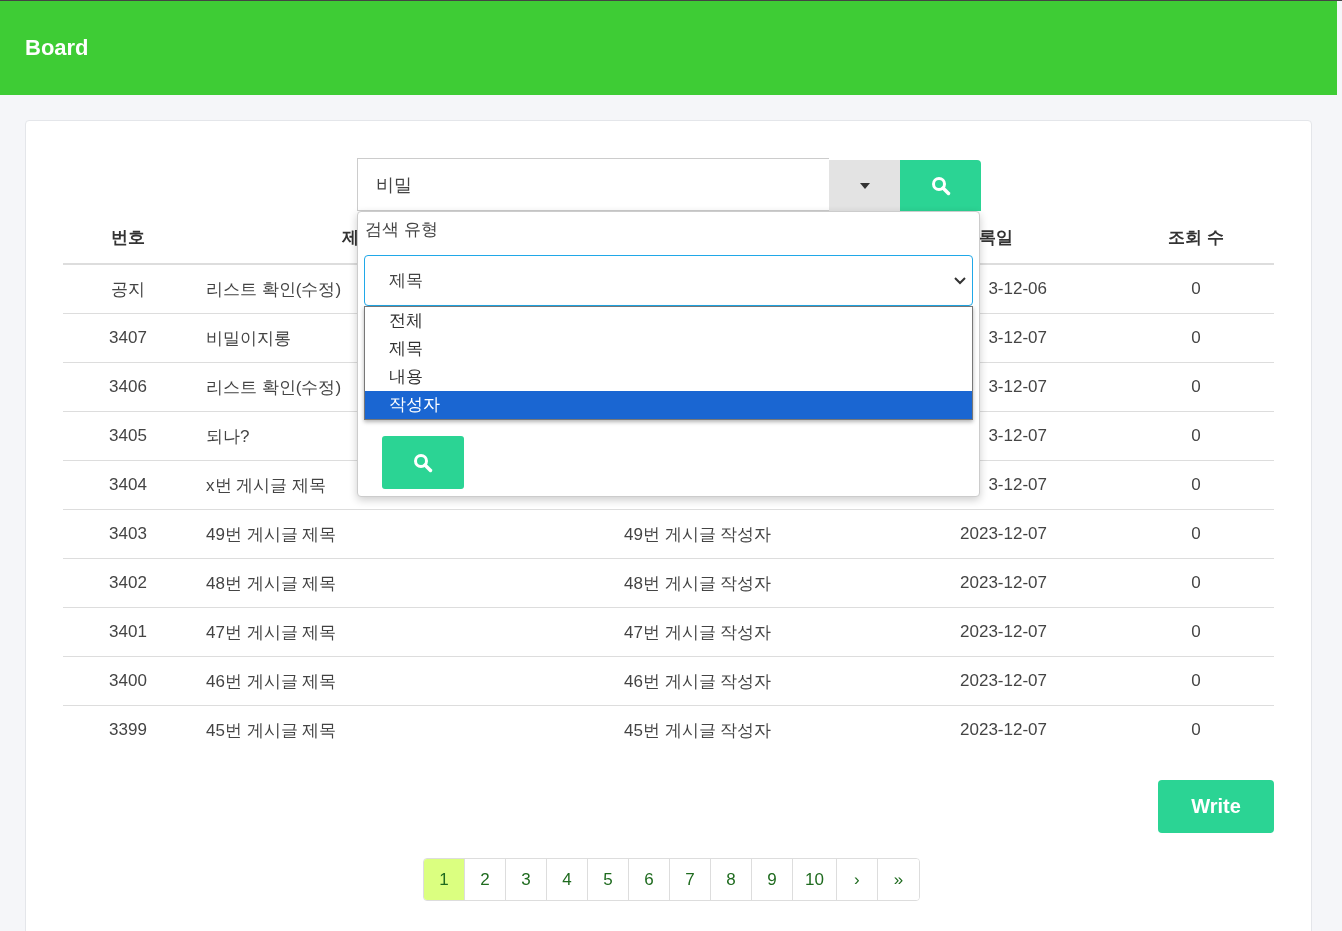  What do you see at coordinates (593, 184) in the screenshot?
I see `search-field: 비밀` at bounding box center [593, 184].